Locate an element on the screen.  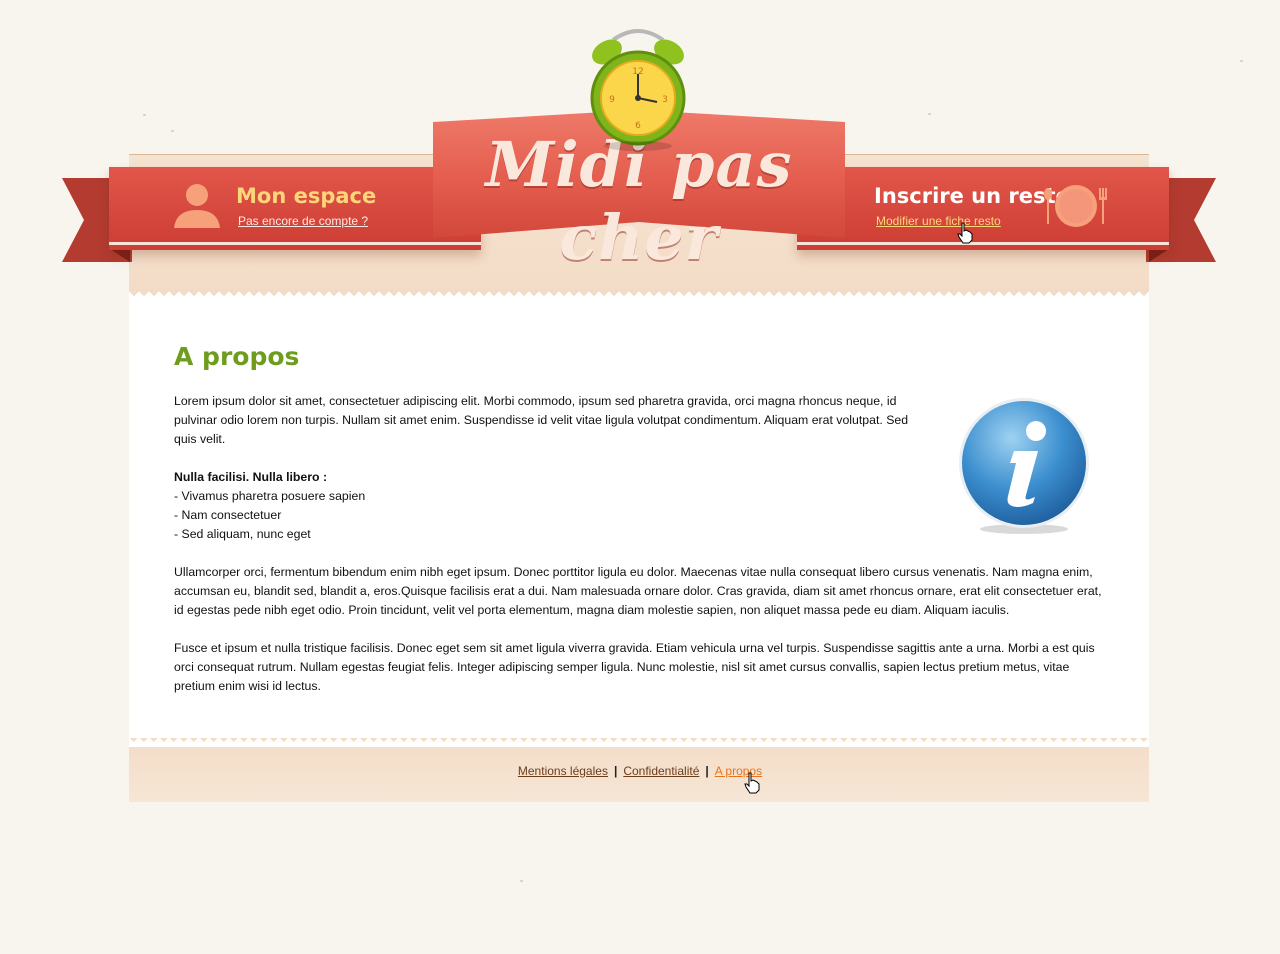
svg-text: 6 is located at coordinates (638, 126).